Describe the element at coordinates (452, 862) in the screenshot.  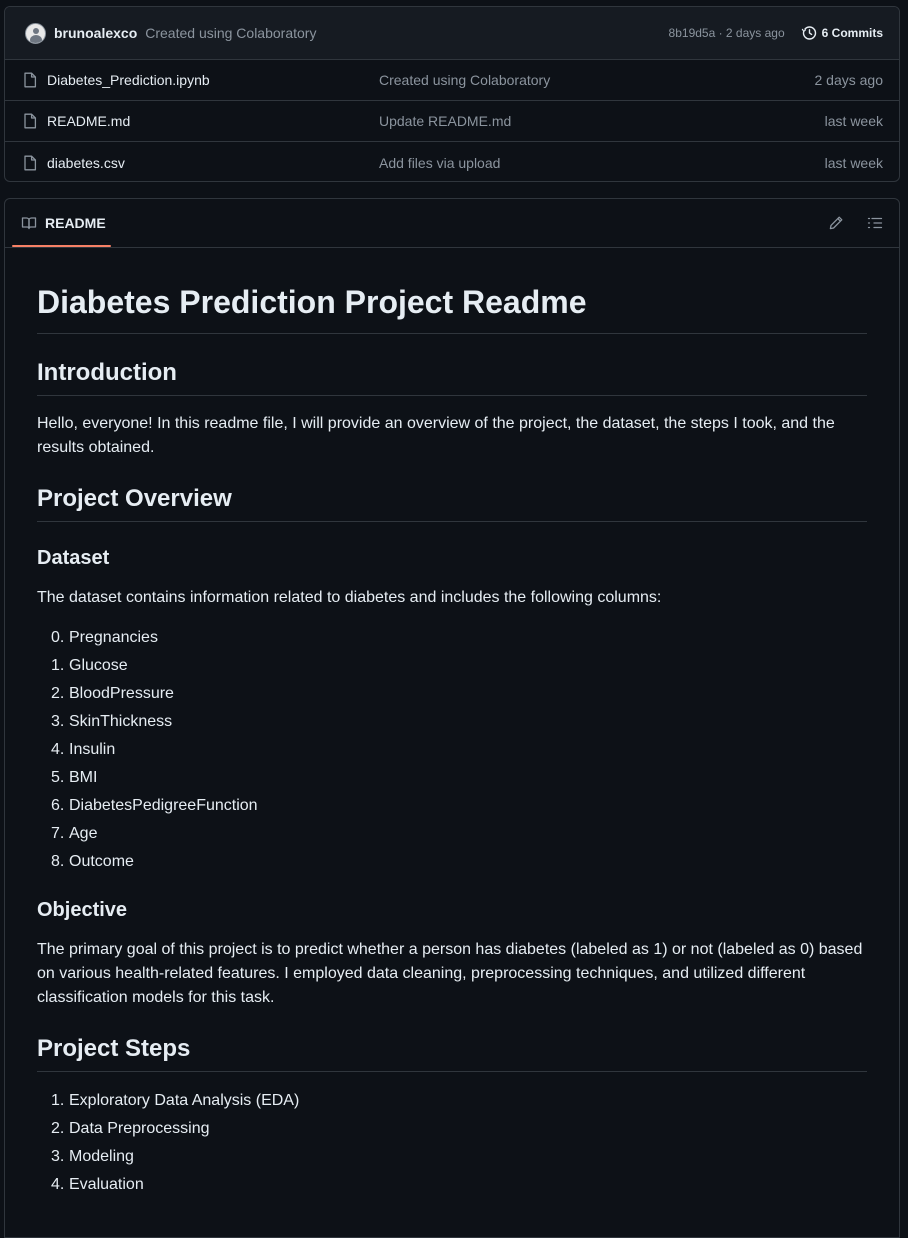
I see `list-item: 8. Outcome` at that location.